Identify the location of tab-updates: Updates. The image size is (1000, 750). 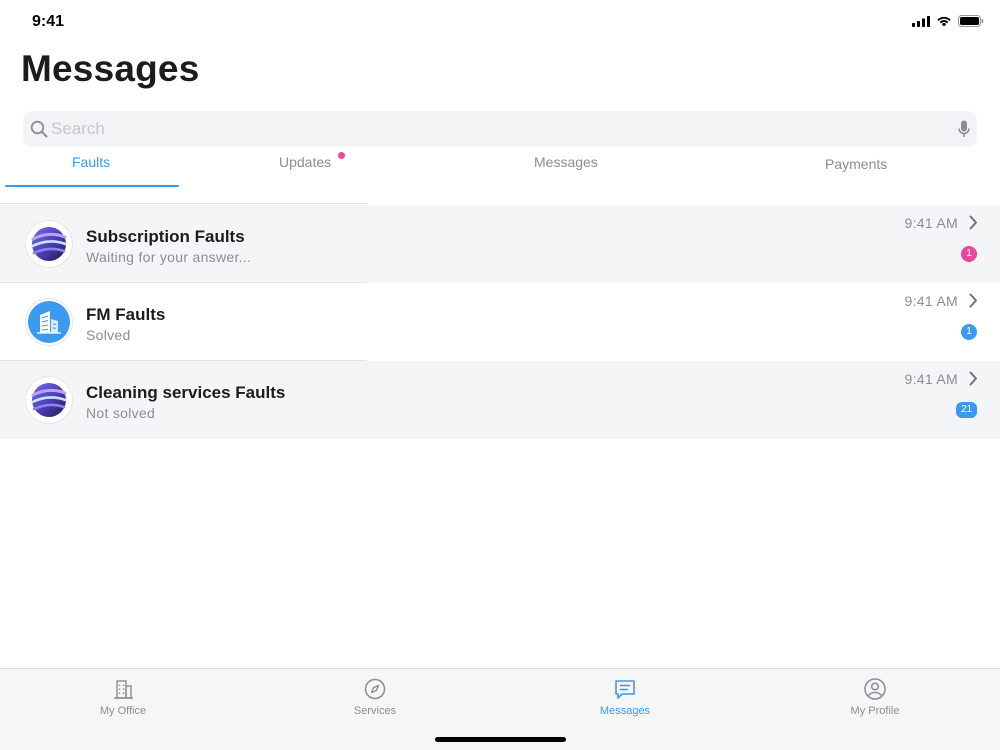
(305, 162).